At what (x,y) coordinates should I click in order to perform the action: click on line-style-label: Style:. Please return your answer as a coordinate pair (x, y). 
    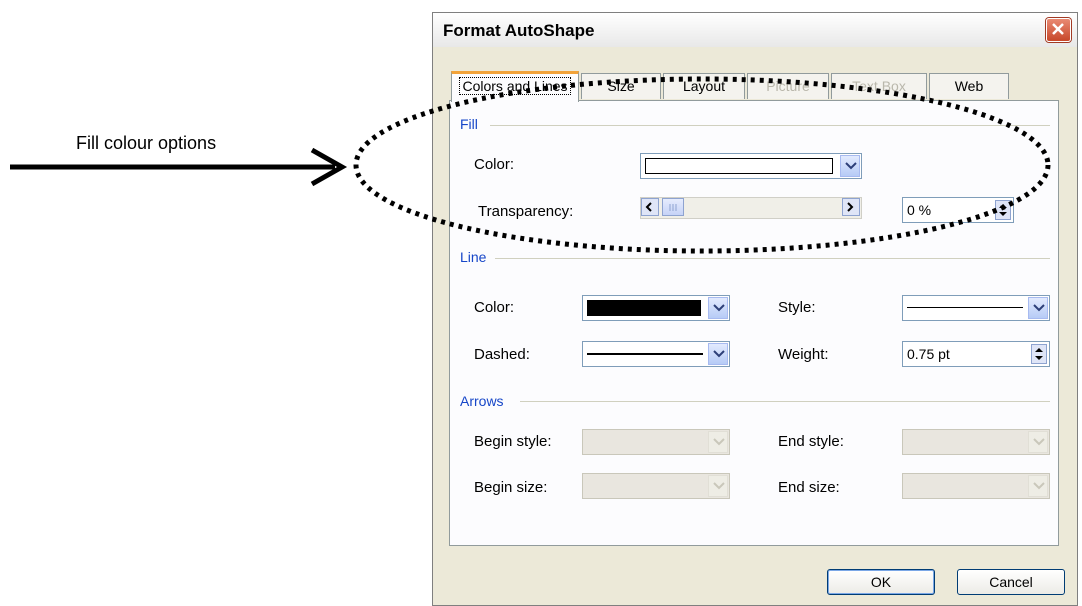
    Looking at the image, I should click on (797, 307).